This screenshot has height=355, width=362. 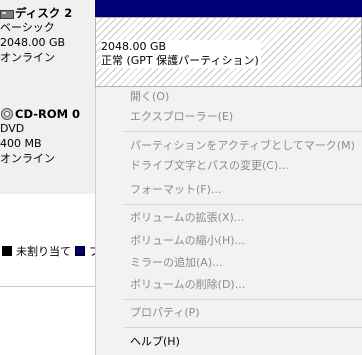 I want to click on cd-rom-0-card: CD-ROM 0 DVD 400 MB オンライン, so click(x=46, y=136).